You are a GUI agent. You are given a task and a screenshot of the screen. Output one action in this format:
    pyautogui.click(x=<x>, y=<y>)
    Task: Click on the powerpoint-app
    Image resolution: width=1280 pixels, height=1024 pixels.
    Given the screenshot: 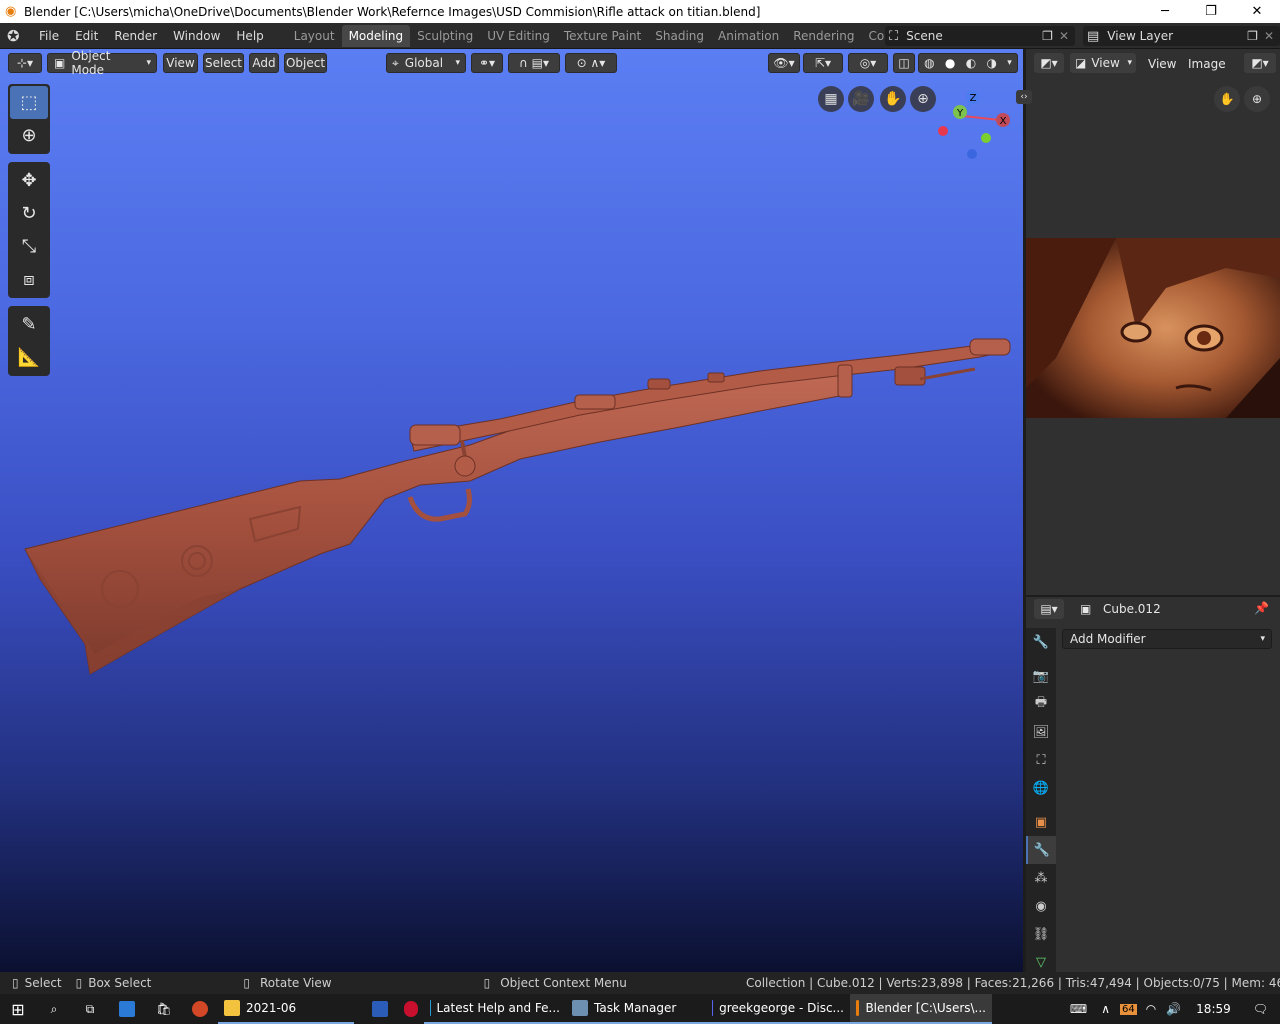 What is the action you would take?
    pyautogui.click(x=200, y=1009)
    